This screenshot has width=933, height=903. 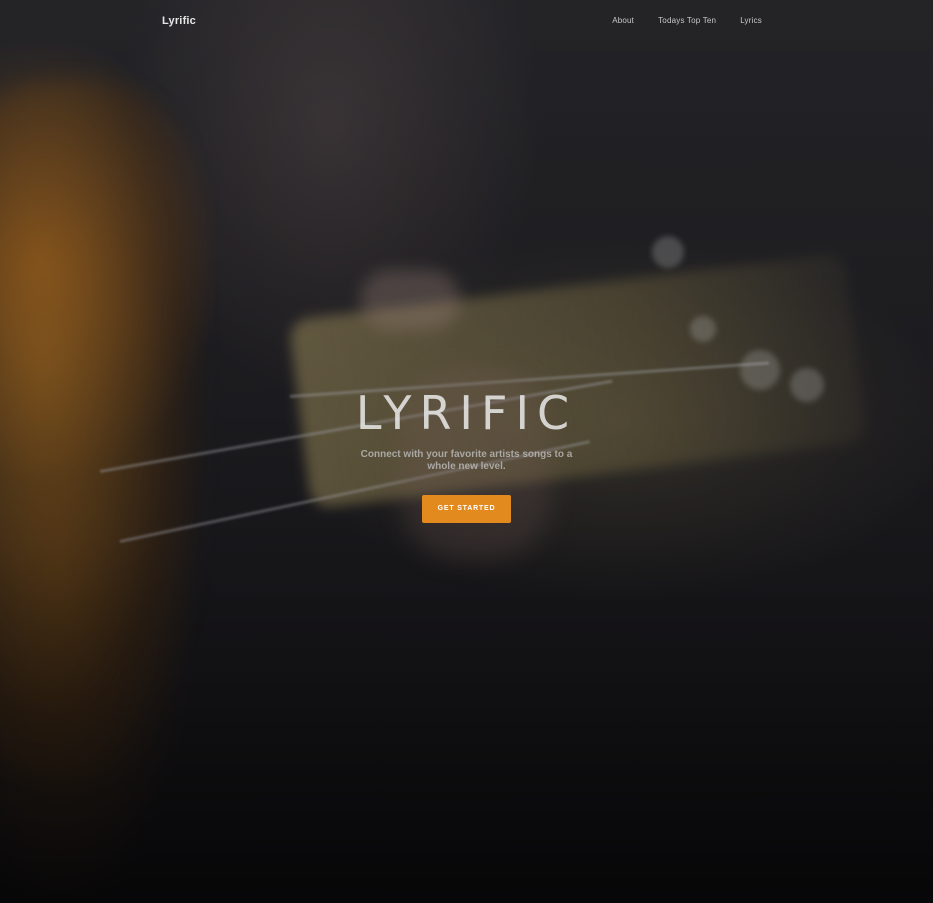 I want to click on nav-link-about: About, so click(x=623, y=20).